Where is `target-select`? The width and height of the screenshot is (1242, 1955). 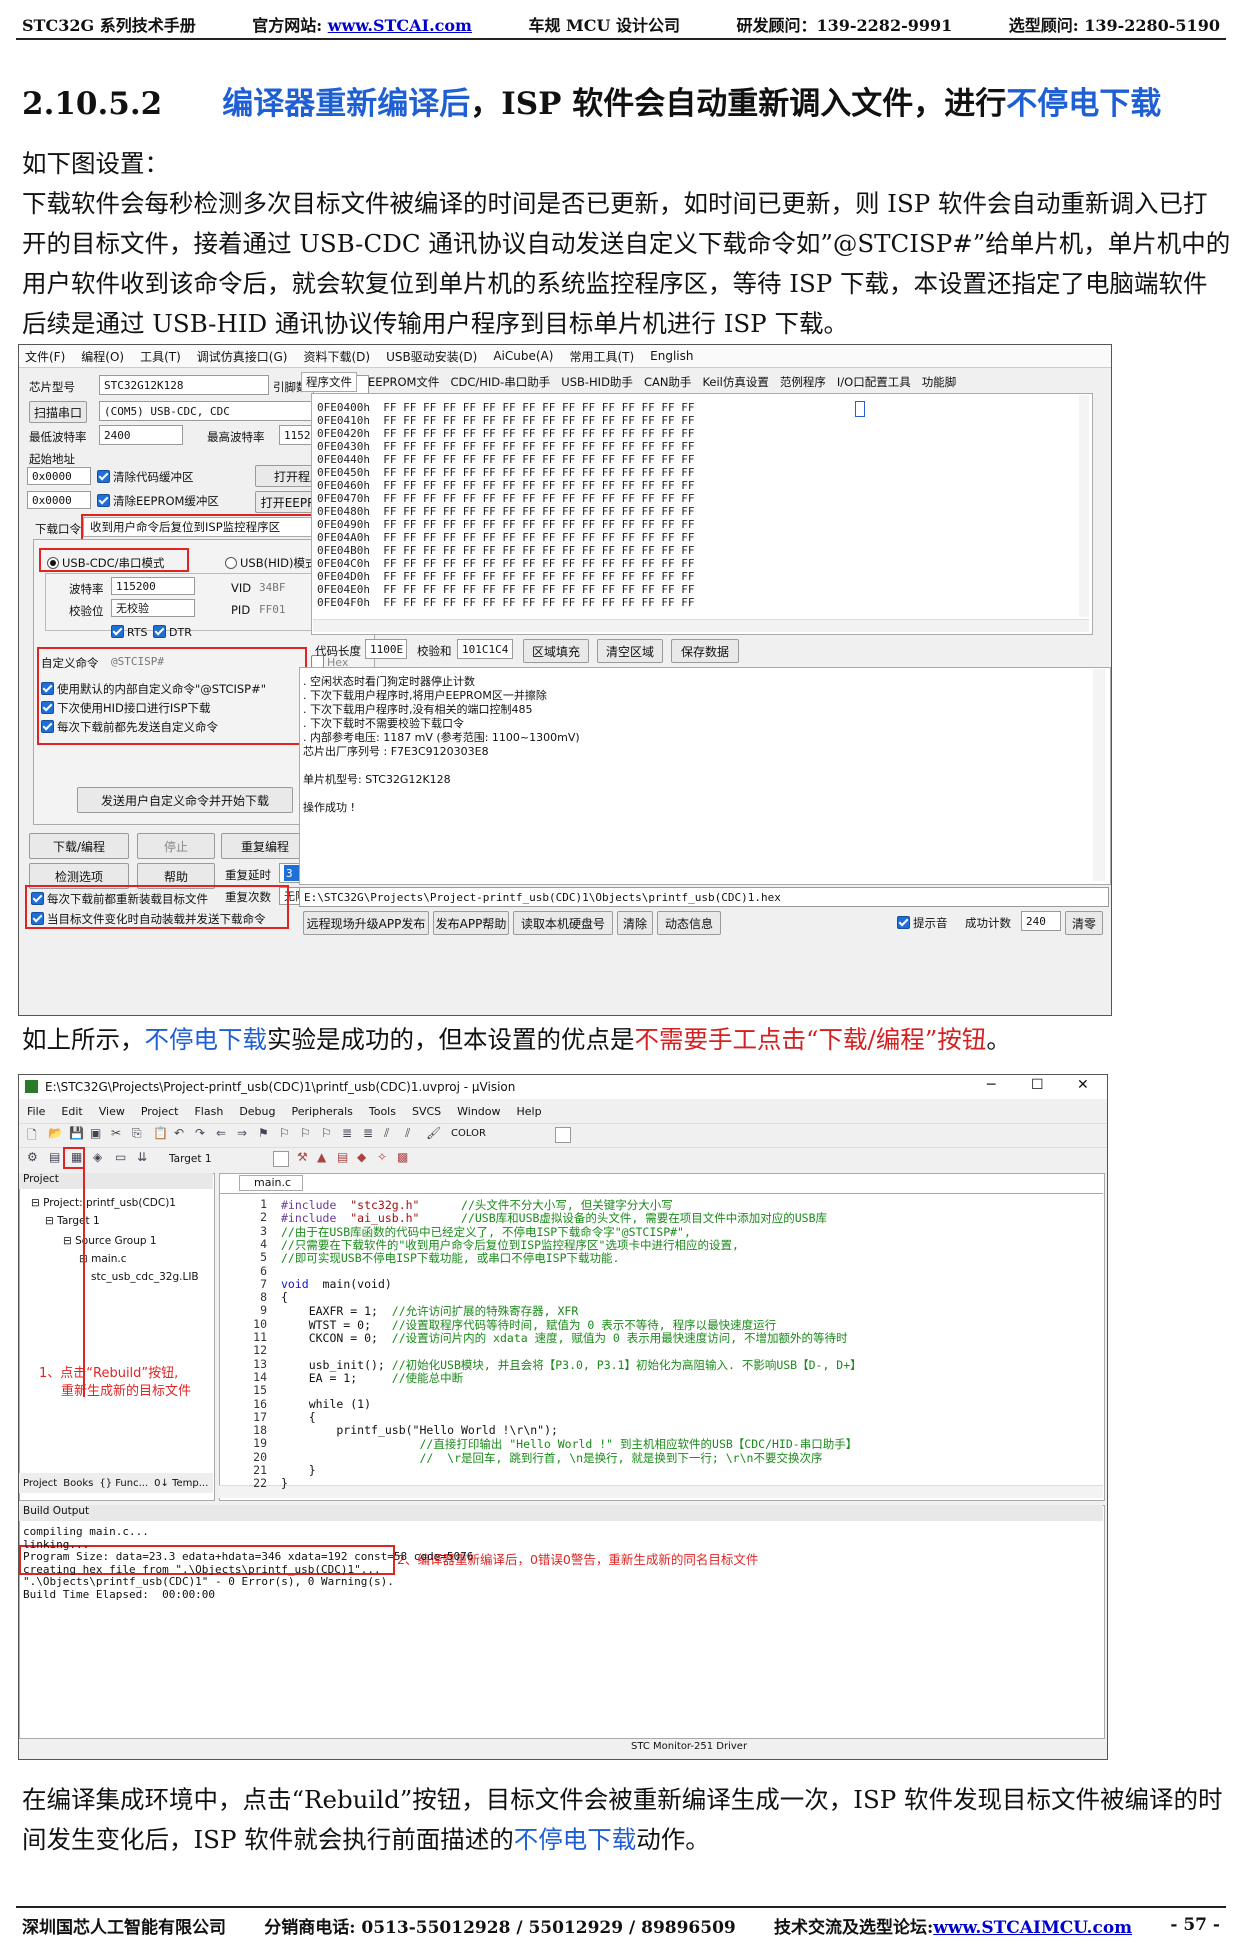 target-select is located at coordinates (281, 1159).